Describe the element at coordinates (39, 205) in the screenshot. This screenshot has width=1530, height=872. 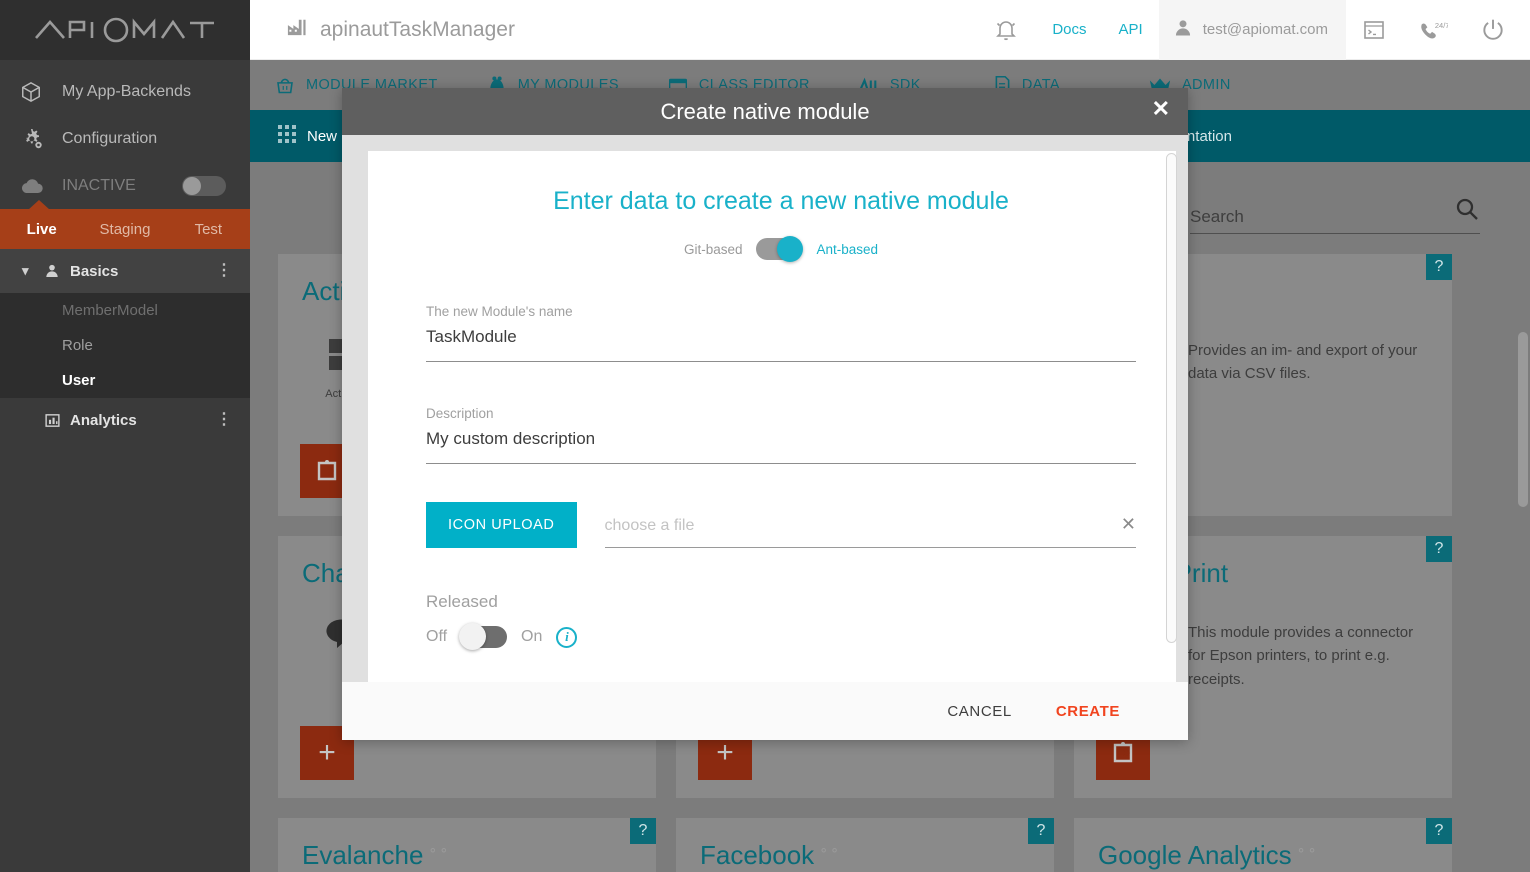
I see `env-caret` at that location.